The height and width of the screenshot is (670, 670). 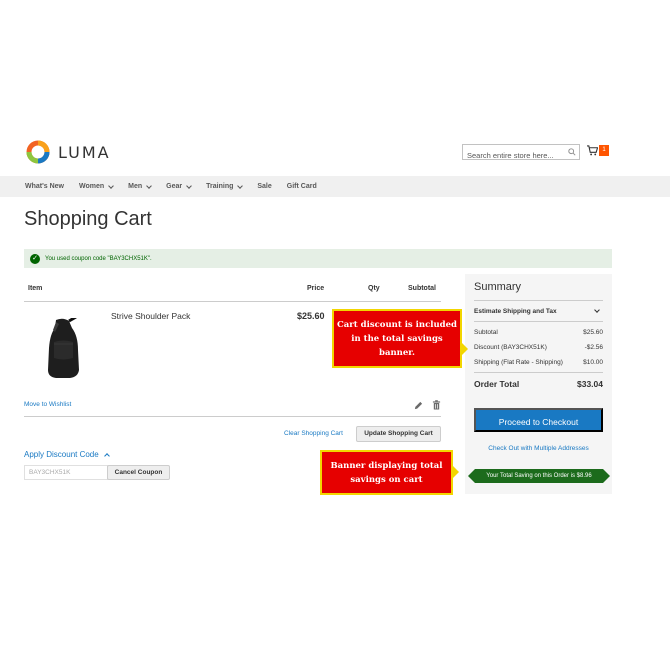 What do you see at coordinates (518, 362) in the screenshot?
I see `summary-row-label: Shipping (Flat Rate - Shipping)` at bounding box center [518, 362].